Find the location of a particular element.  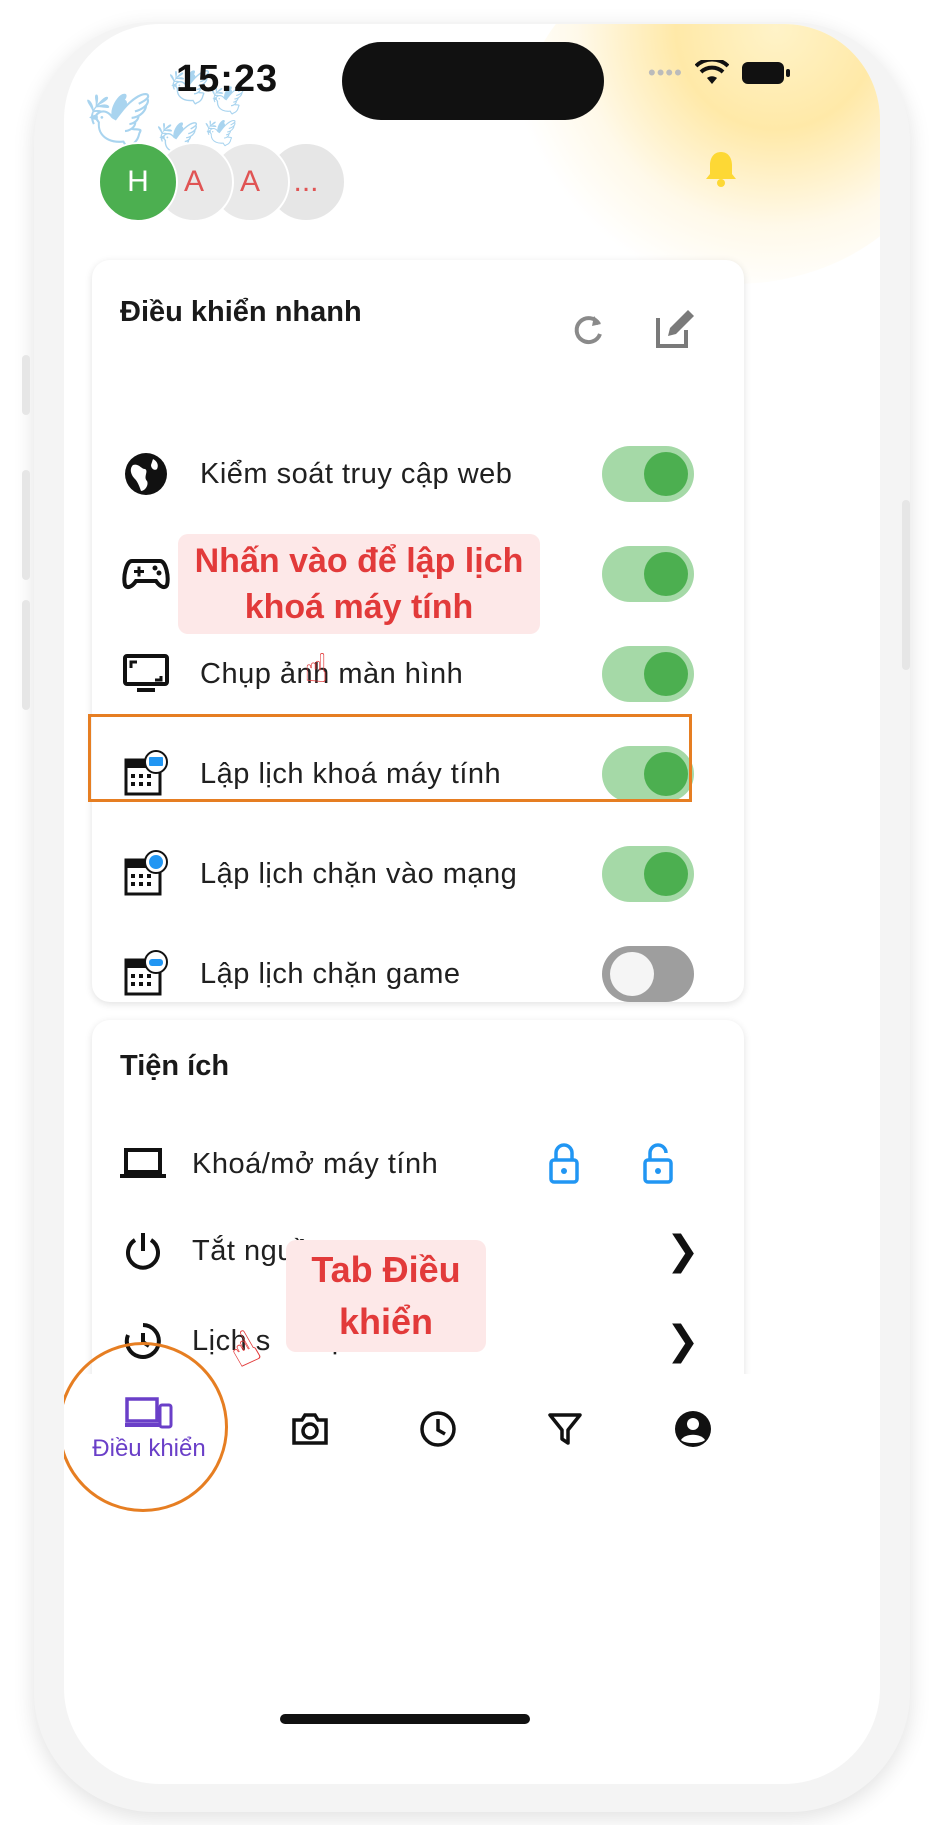

highlight-box is located at coordinates (390, 758).